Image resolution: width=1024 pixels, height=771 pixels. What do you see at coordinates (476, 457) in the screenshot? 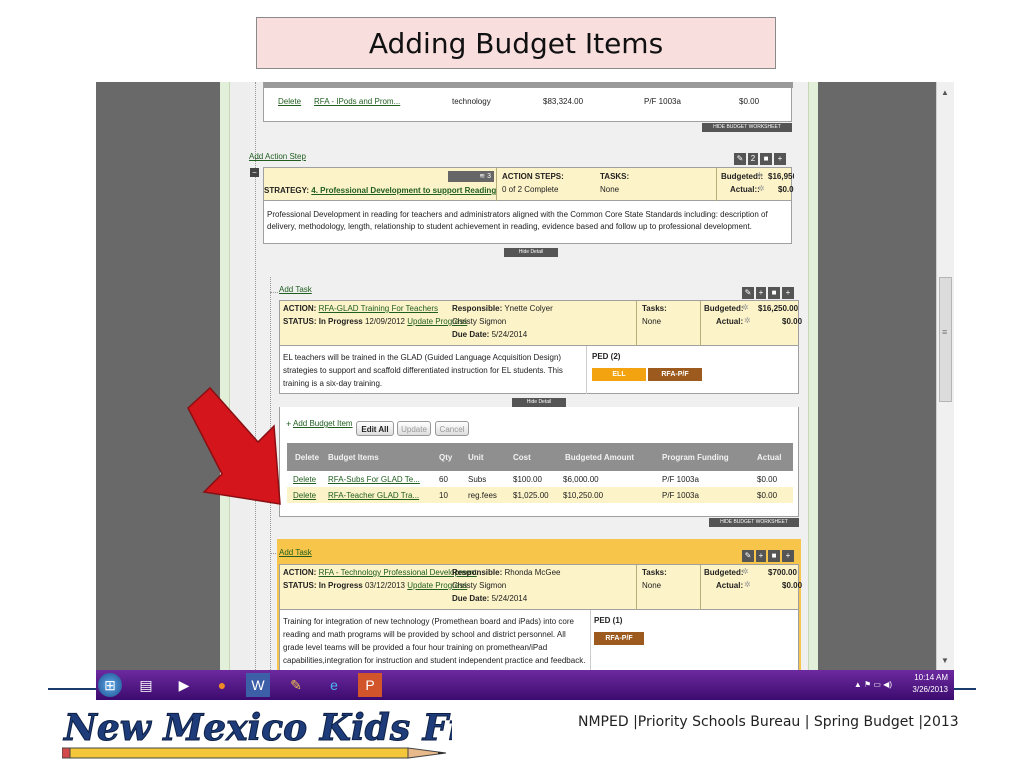
I see `col-unit: Unit` at bounding box center [476, 457].